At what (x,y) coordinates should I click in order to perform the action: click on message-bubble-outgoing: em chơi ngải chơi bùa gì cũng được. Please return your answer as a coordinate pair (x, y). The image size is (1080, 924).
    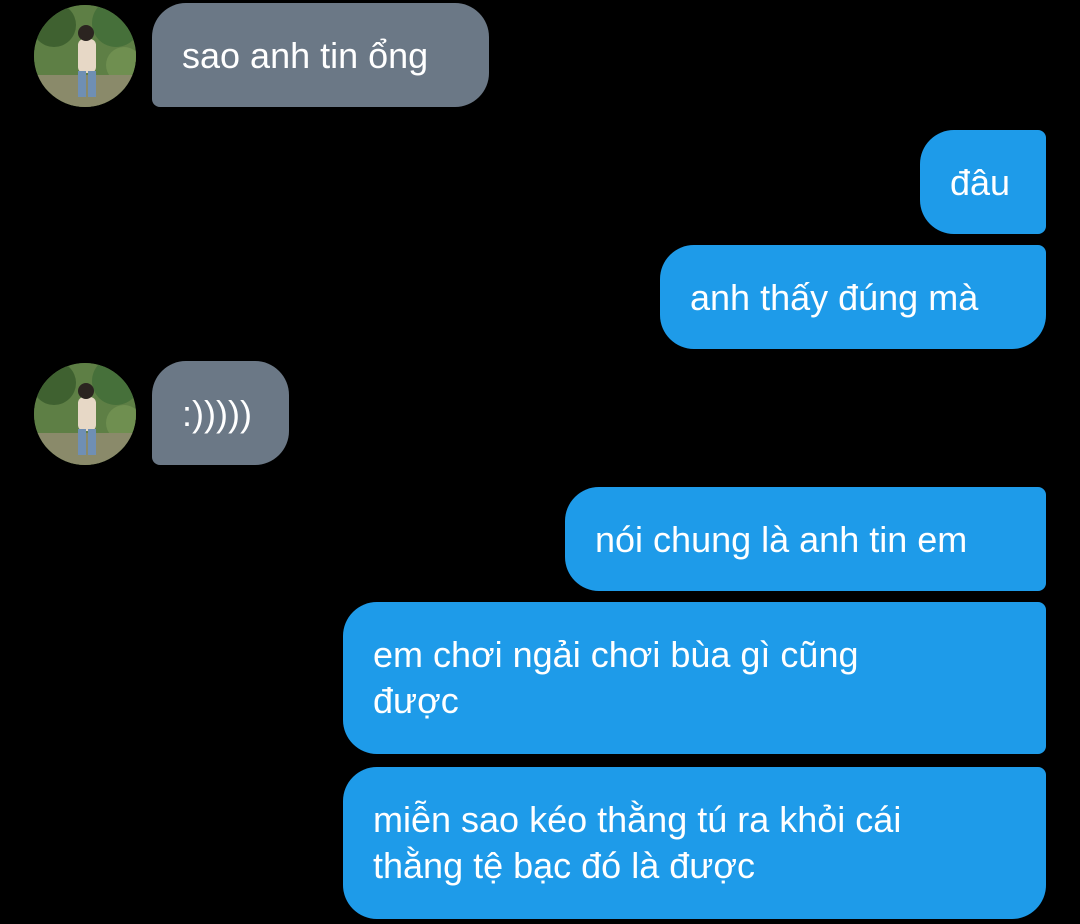
    Looking at the image, I should click on (694, 678).